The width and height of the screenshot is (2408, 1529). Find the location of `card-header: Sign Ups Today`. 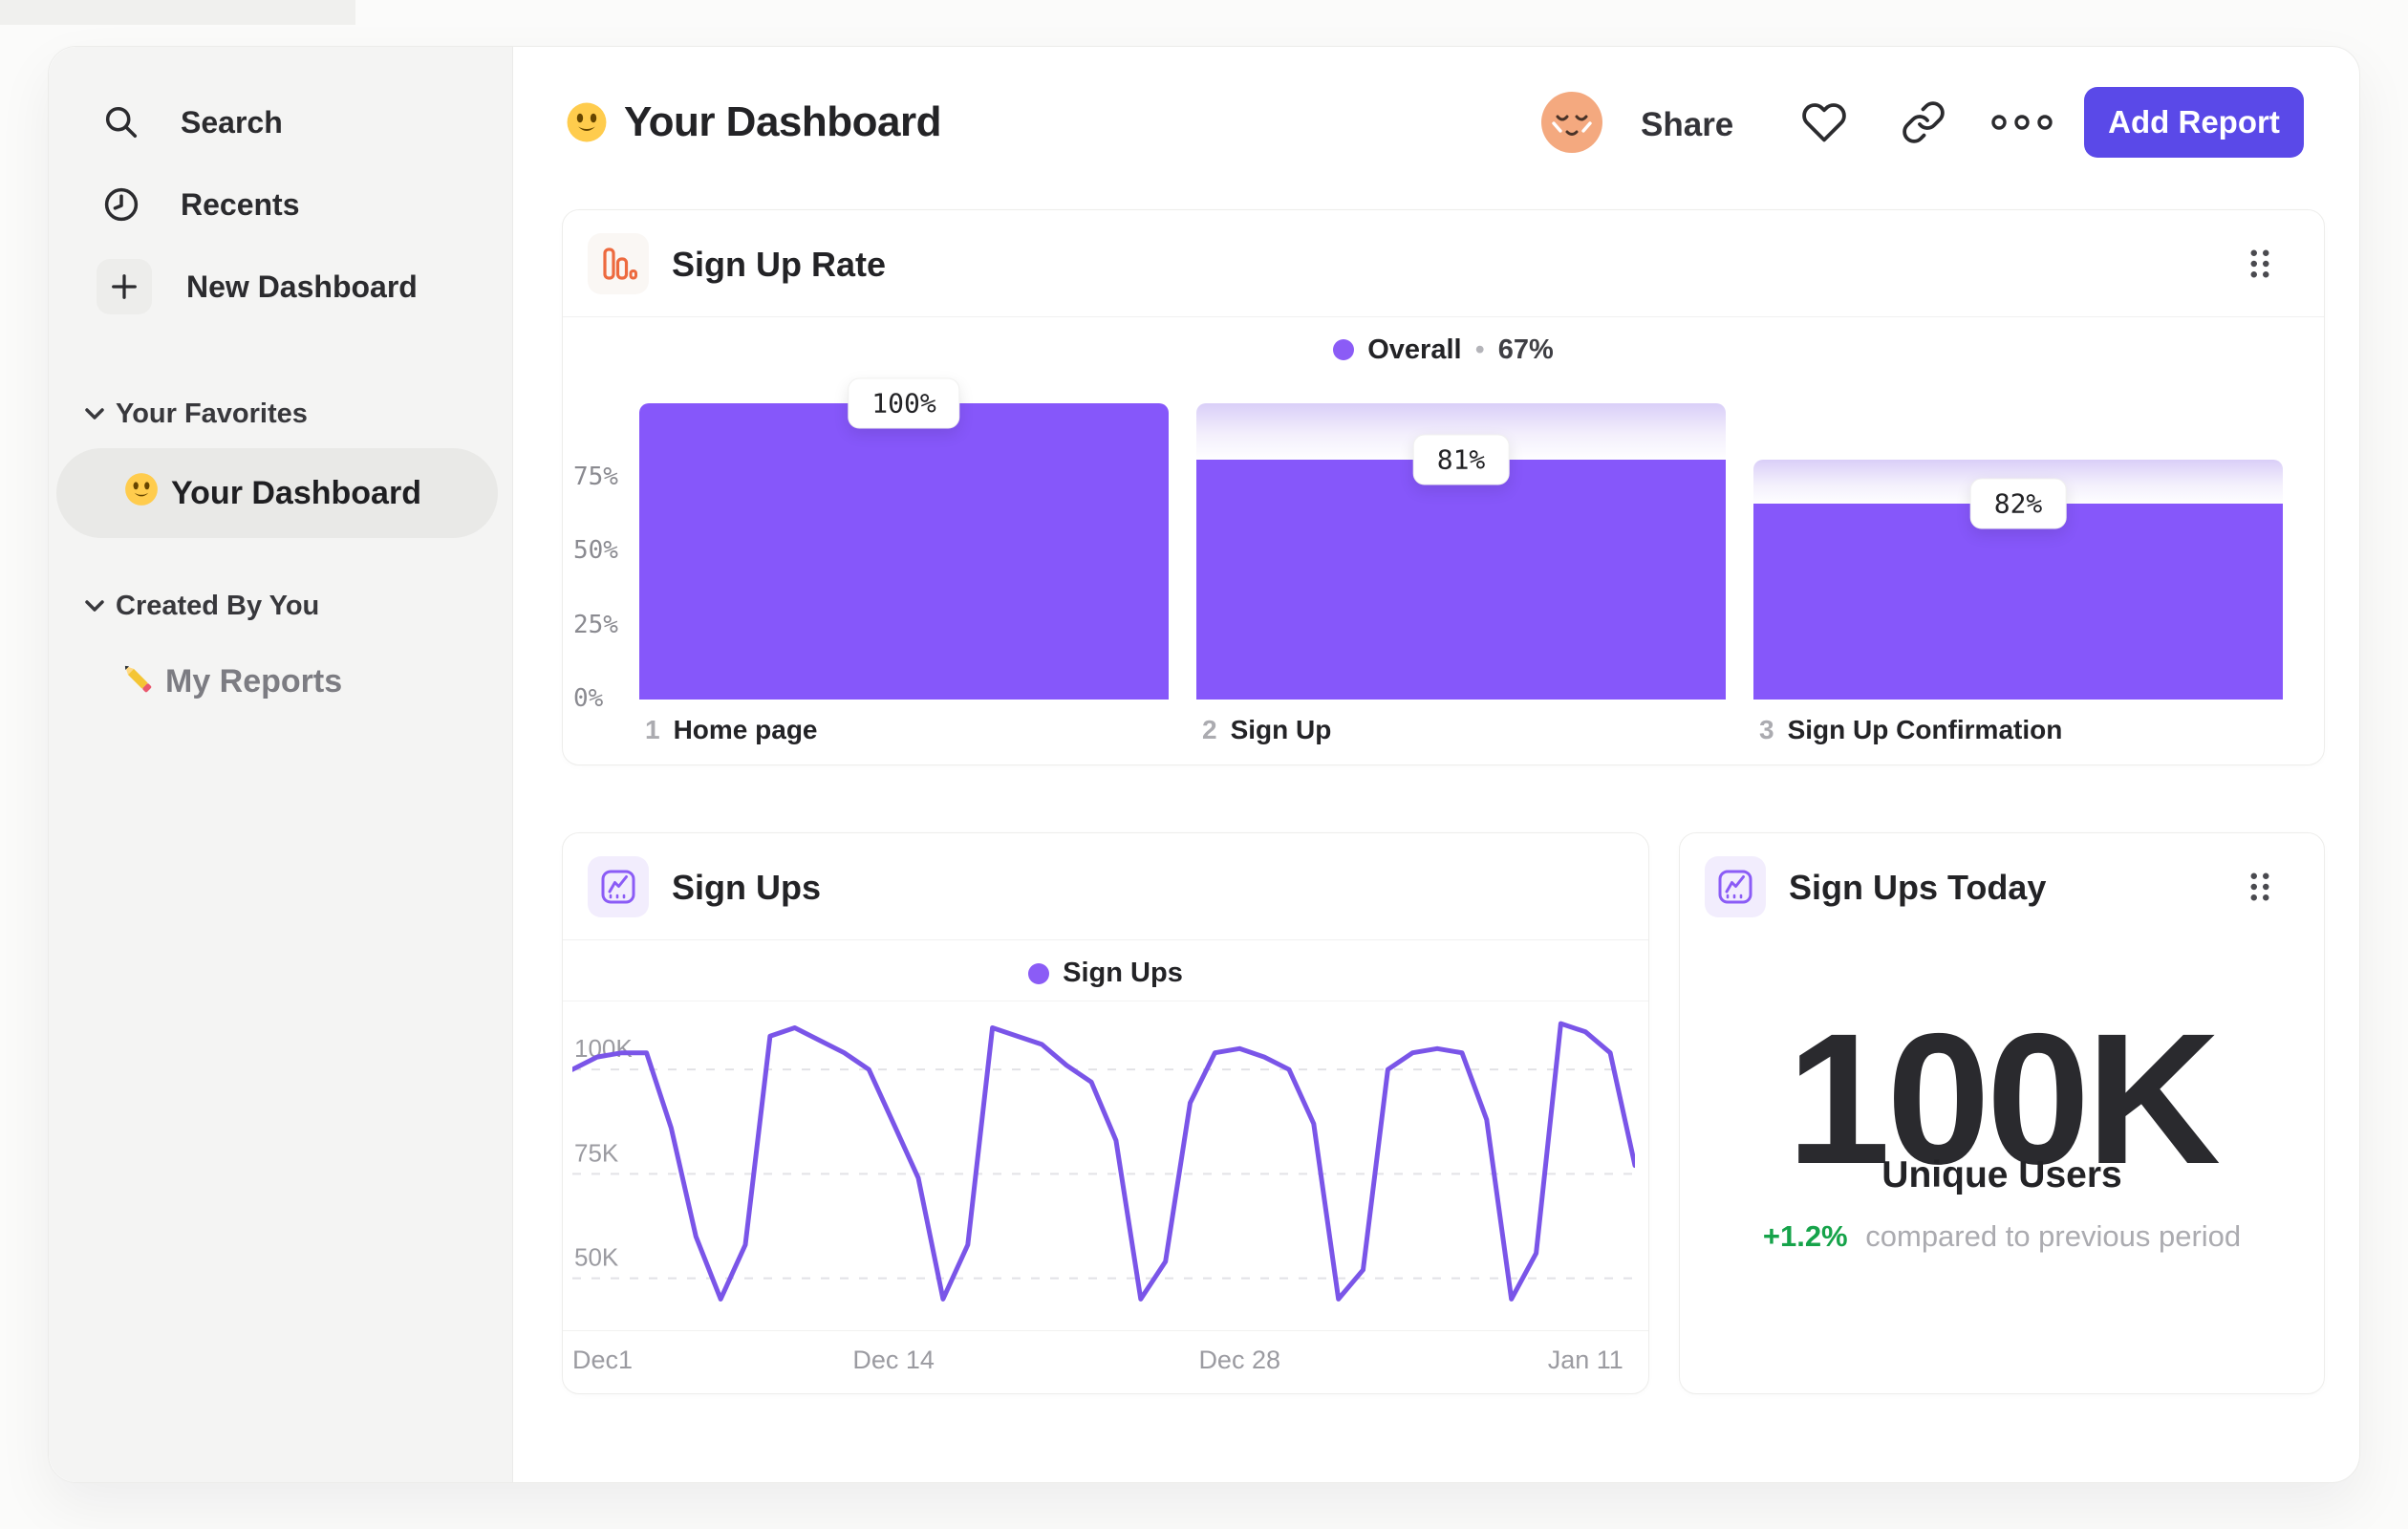

card-header: Sign Ups Today is located at coordinates (2002, 886).